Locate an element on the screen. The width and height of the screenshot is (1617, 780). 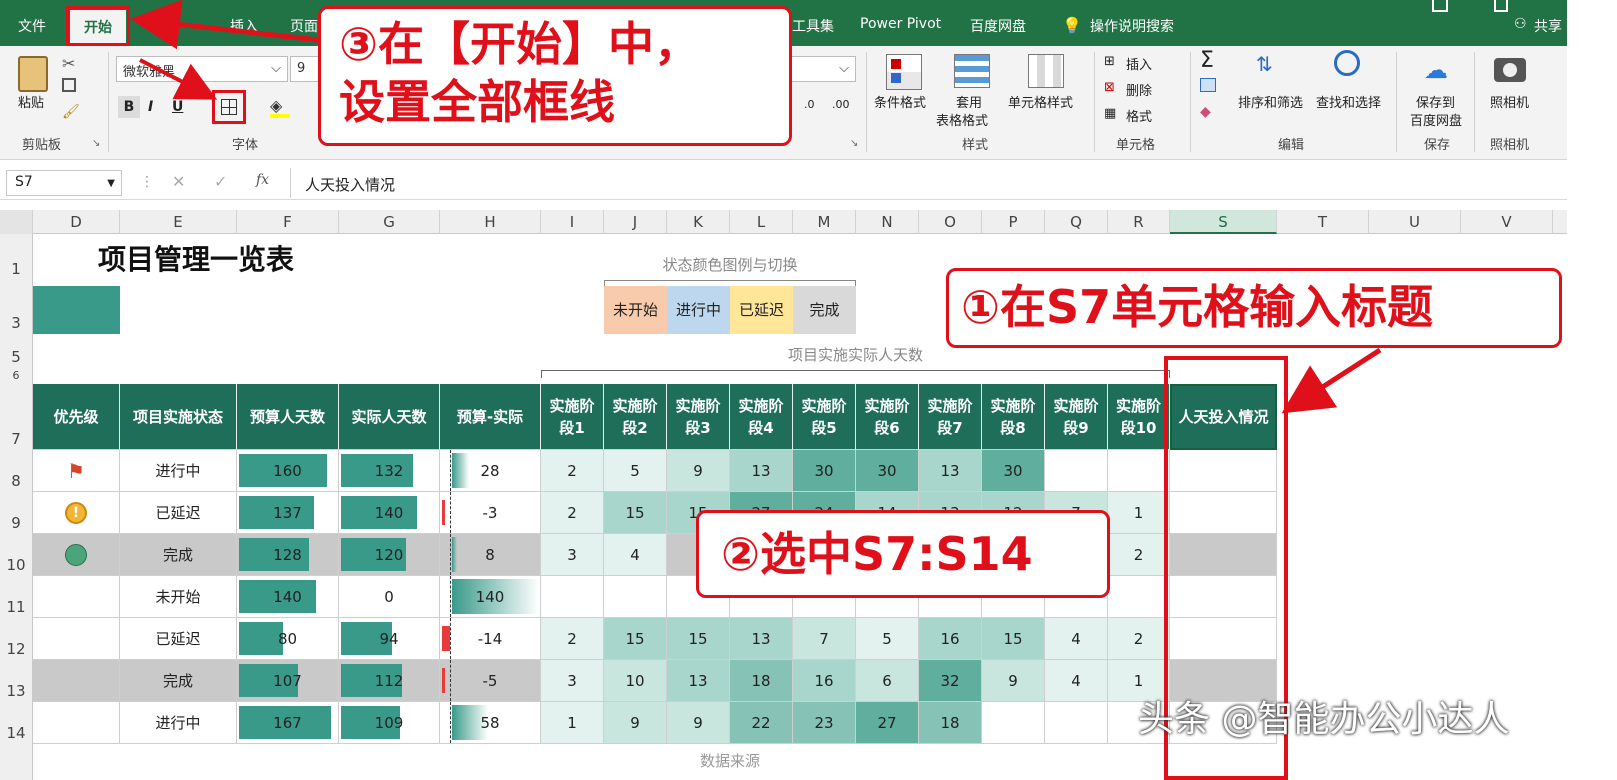
cell-value: -14 is located at coordinates (490, 638).